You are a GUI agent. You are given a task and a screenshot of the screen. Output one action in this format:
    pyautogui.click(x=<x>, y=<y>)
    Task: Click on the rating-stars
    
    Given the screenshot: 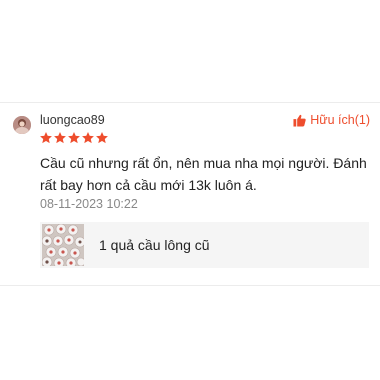 What is the action you would take?
    pyautogui.click(x=74, y=138)
    